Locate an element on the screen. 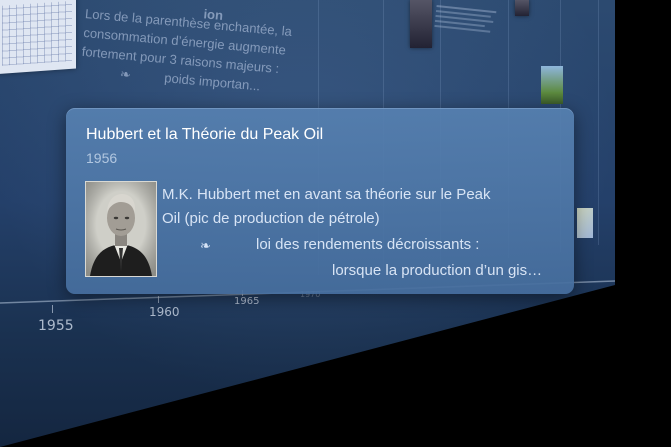 The image size is (671, 447). hubbert-portrait is located at coordinates (121, 229).